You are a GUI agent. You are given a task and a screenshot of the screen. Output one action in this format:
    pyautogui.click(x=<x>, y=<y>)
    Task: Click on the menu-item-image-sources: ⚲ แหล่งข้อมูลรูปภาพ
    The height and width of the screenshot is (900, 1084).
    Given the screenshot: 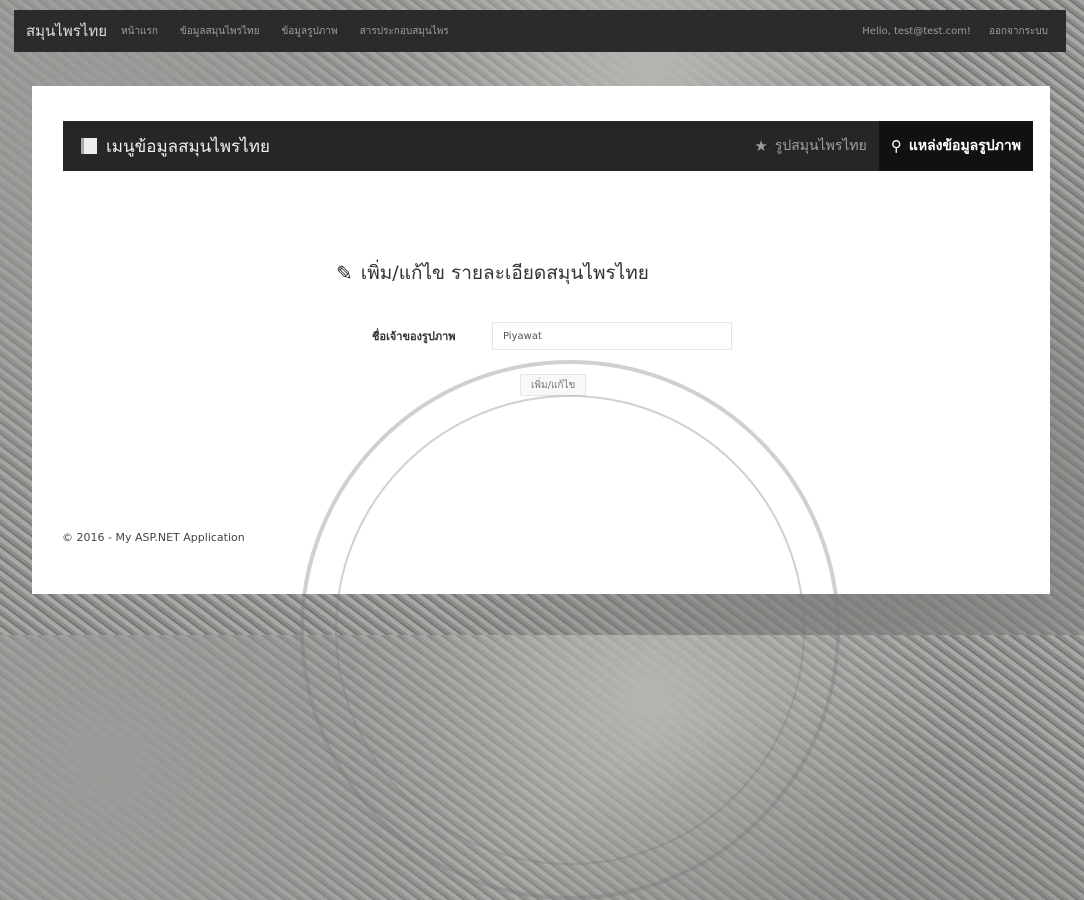 What is the action you would take?
    pyautogui.click(x=955, y=146)
    